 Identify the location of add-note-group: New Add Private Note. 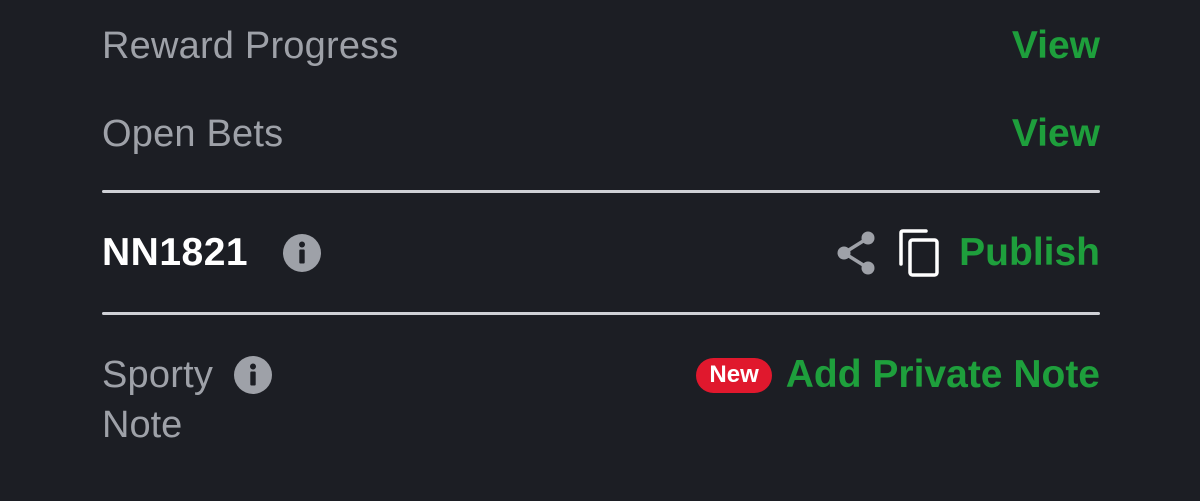
(898, 375).